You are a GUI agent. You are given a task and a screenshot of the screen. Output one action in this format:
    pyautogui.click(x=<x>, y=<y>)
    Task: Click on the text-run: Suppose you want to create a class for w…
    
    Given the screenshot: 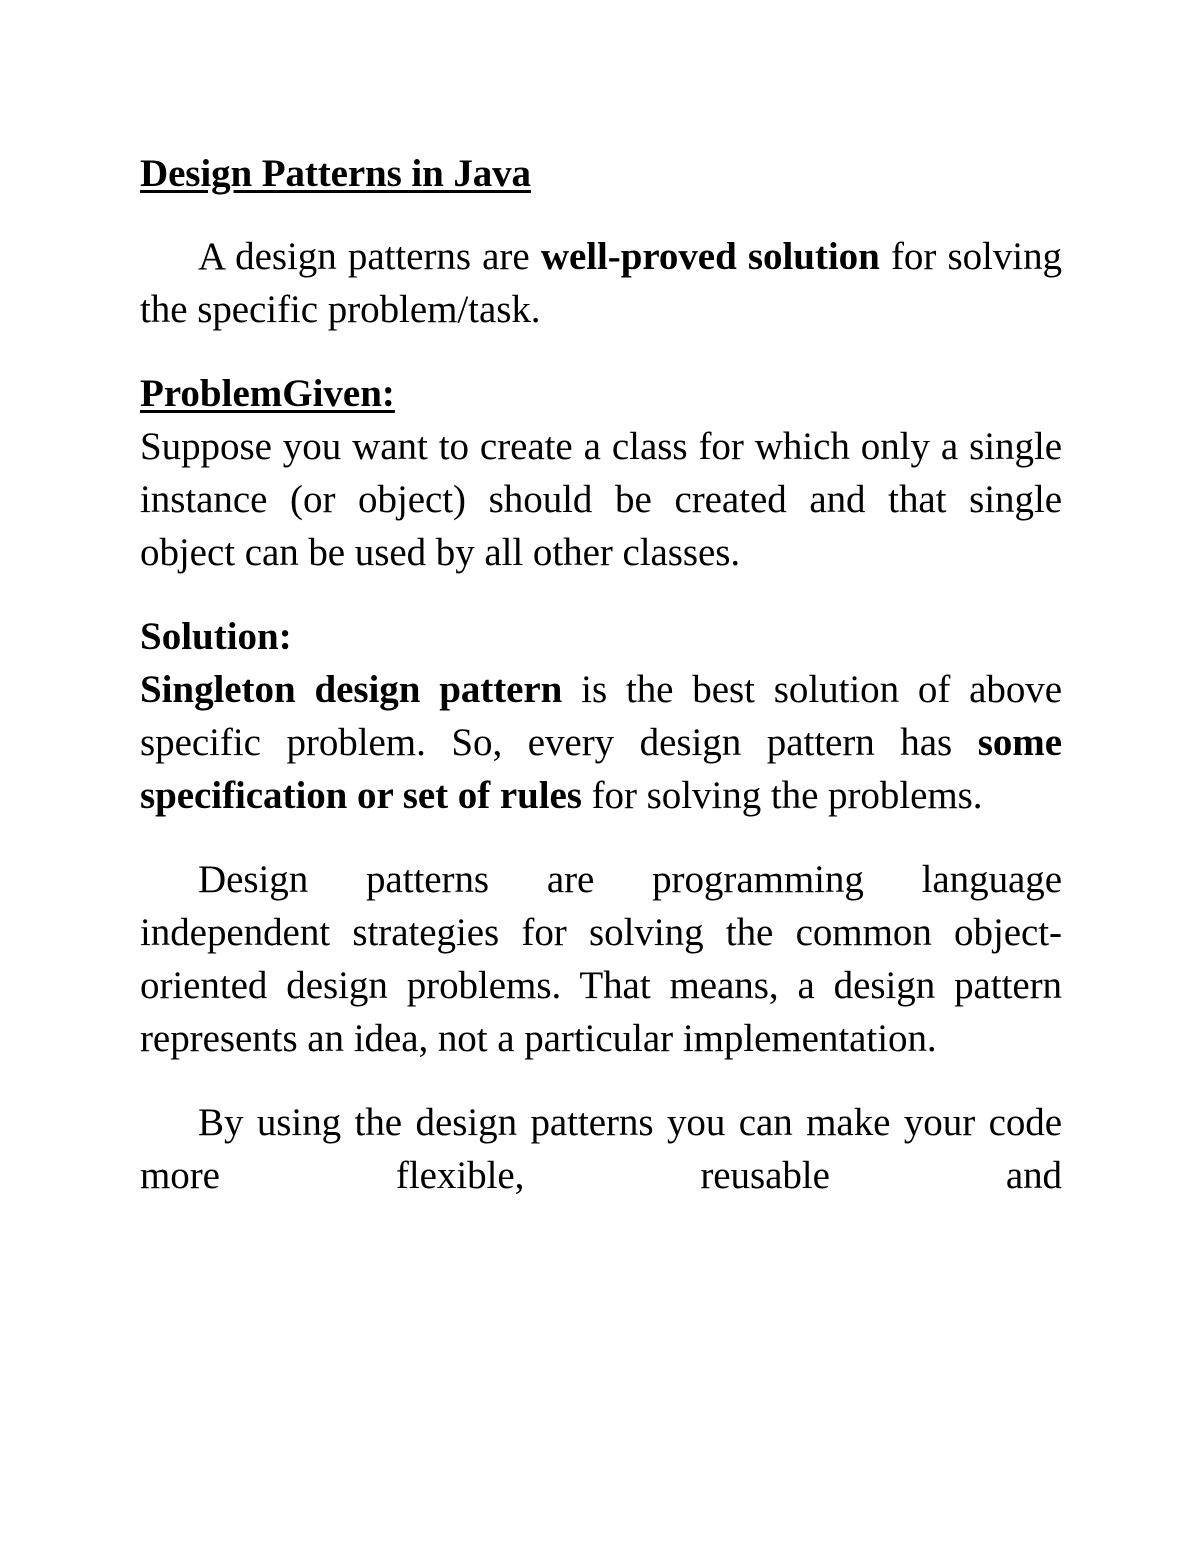 What is the action you would take?
    pyautogui.click(x=601, y=499)
    